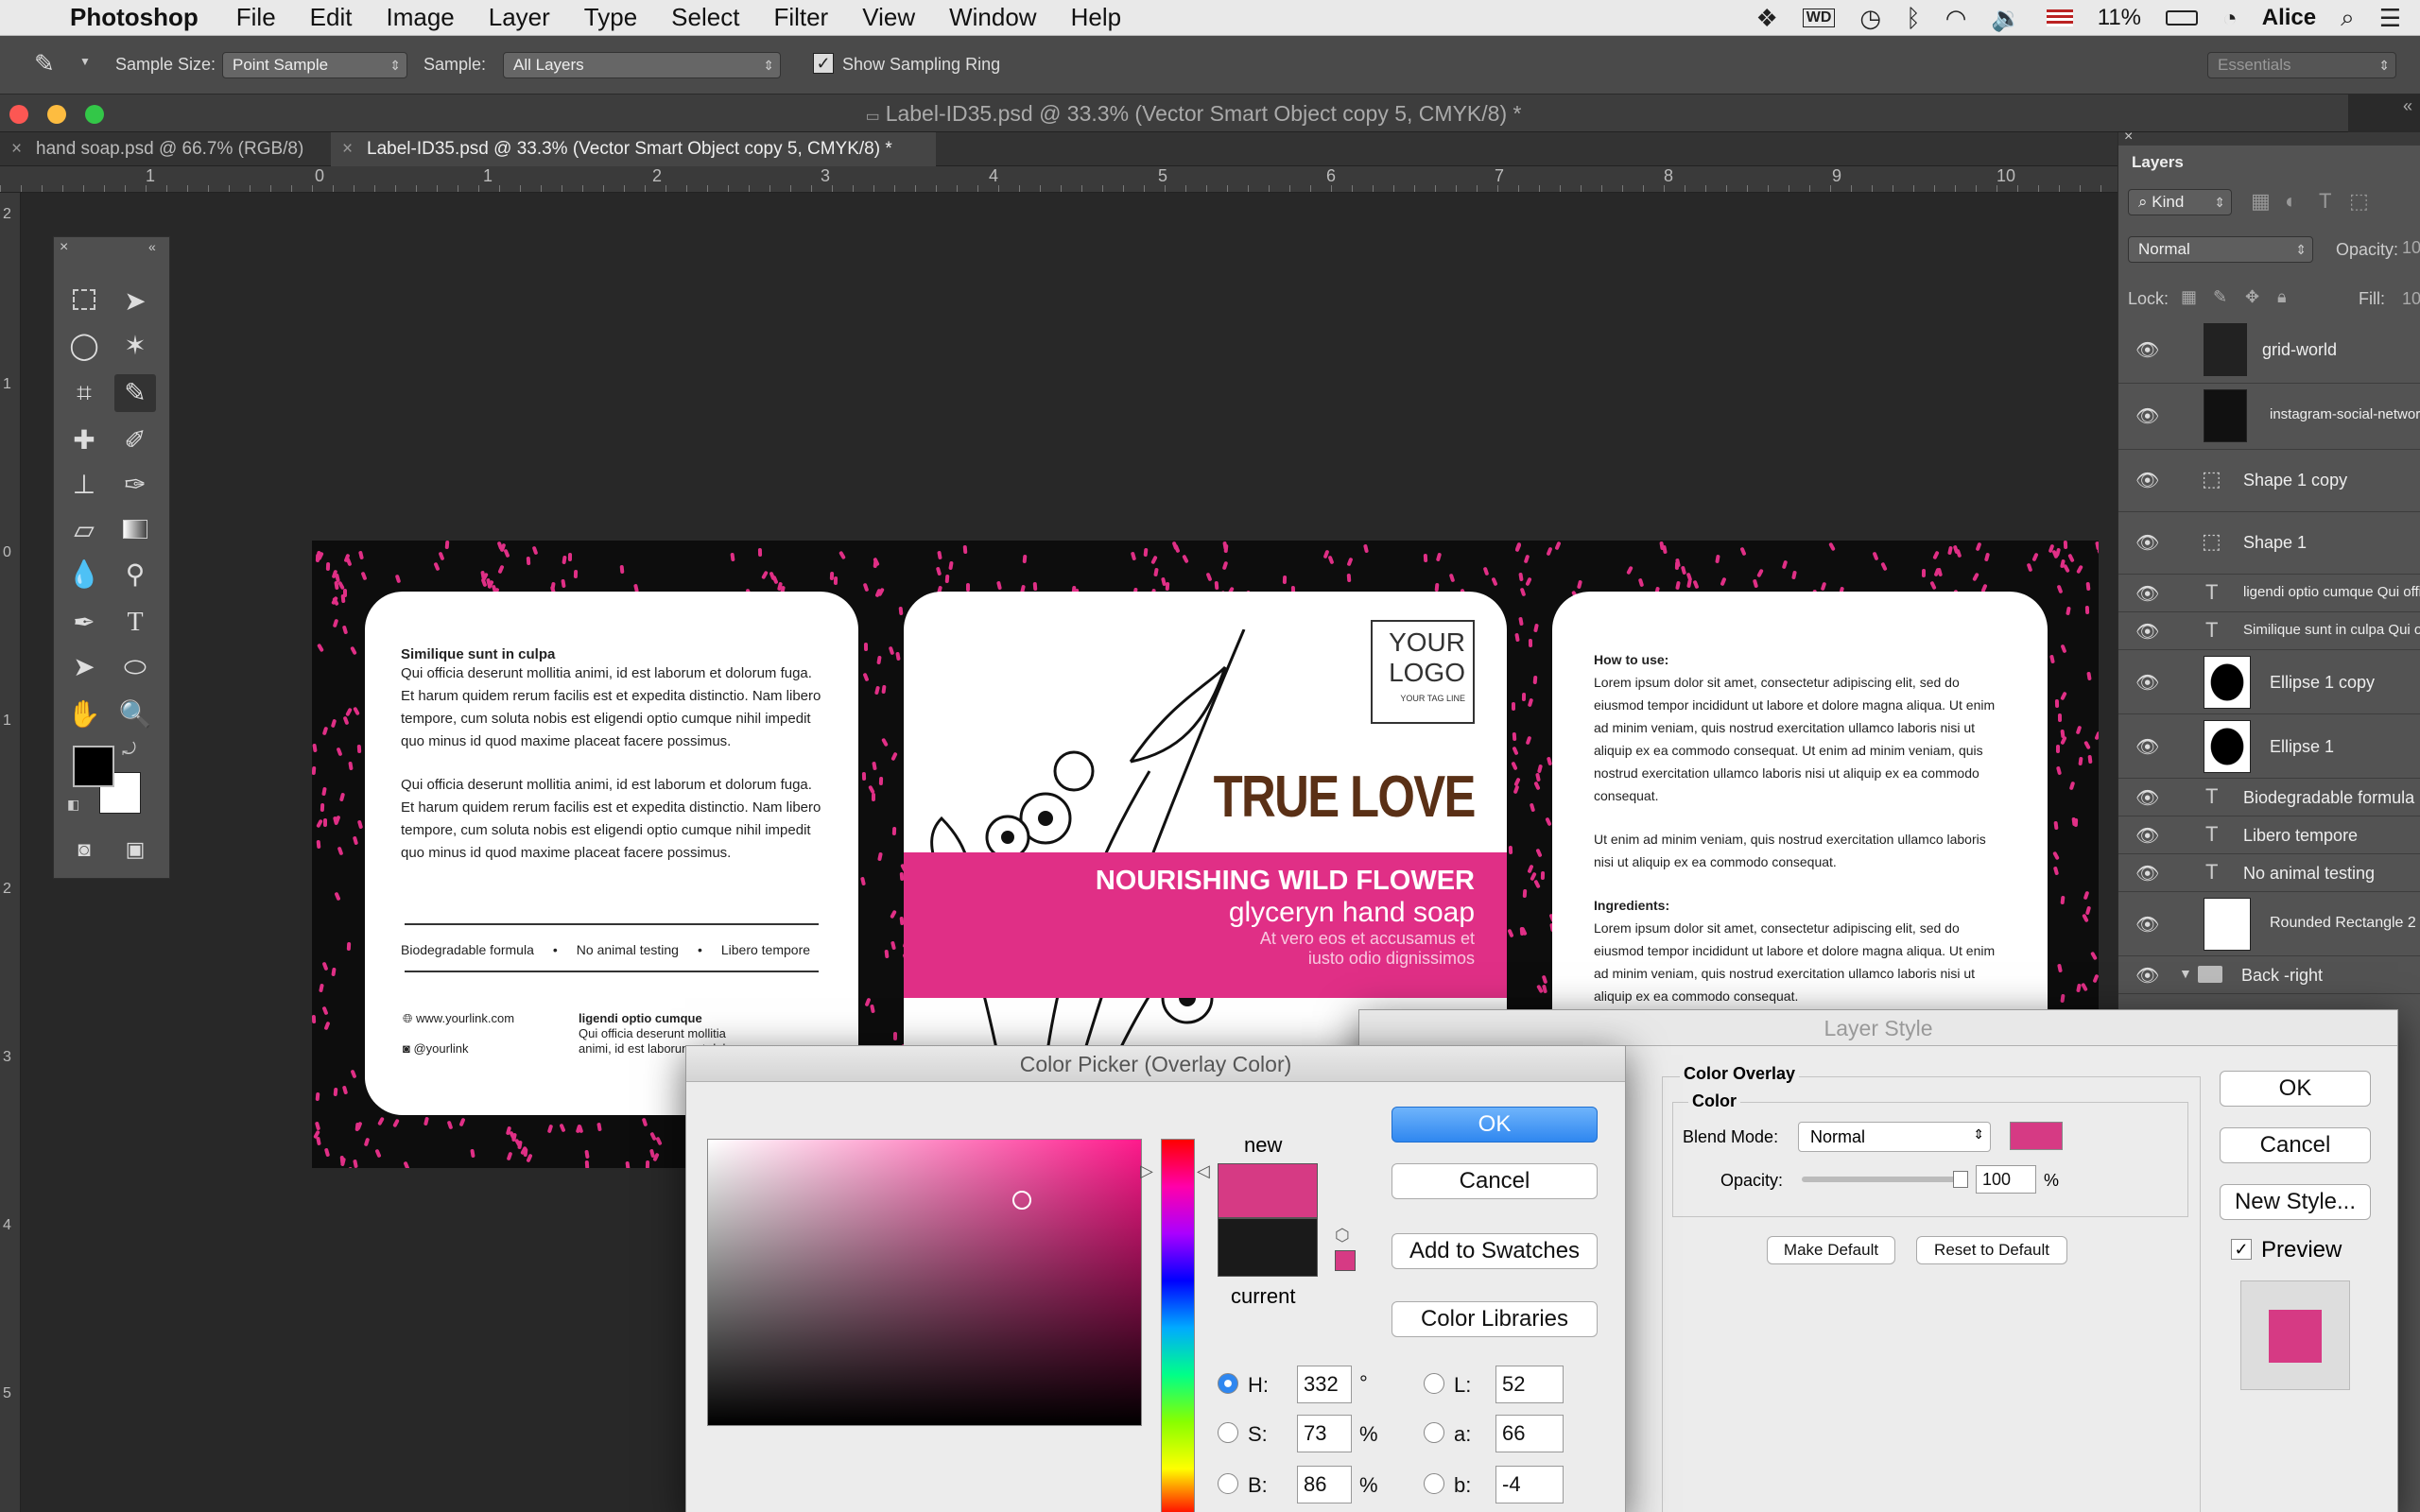 This screenshot has width=2420, height=1512. I want to click on menu-select: Select, so click(705, 17).